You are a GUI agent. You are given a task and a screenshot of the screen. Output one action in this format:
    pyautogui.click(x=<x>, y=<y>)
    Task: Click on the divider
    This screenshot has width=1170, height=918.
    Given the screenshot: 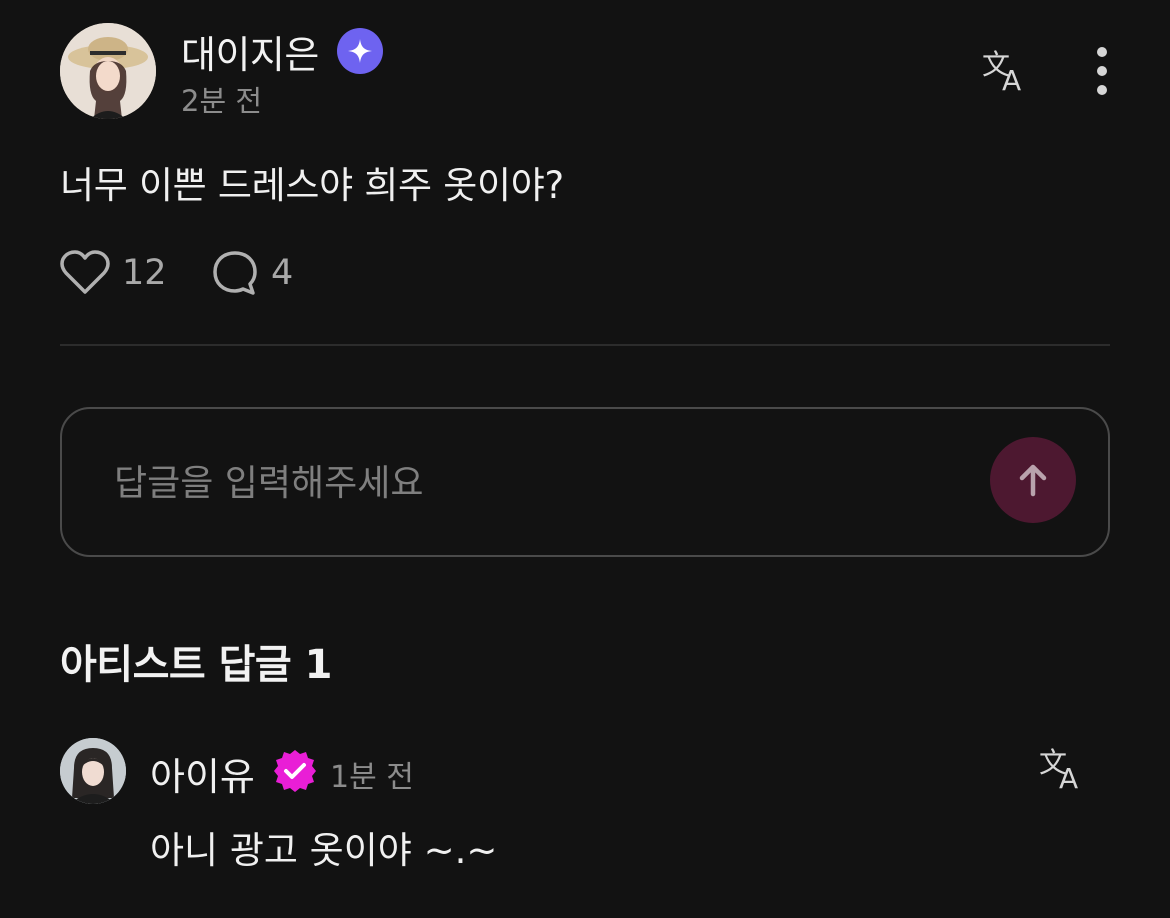 What is the action you would take?
    pyautogui.click(x=585, y=345)
    